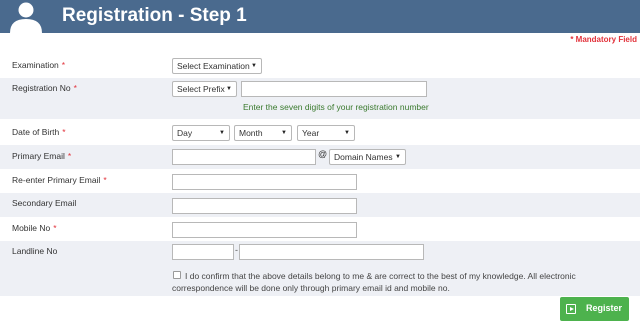 The height and width of the screenshot is (327, 640). I want to click on row-reenter-email: Re-enter Primary Email *, so click(320, 181).